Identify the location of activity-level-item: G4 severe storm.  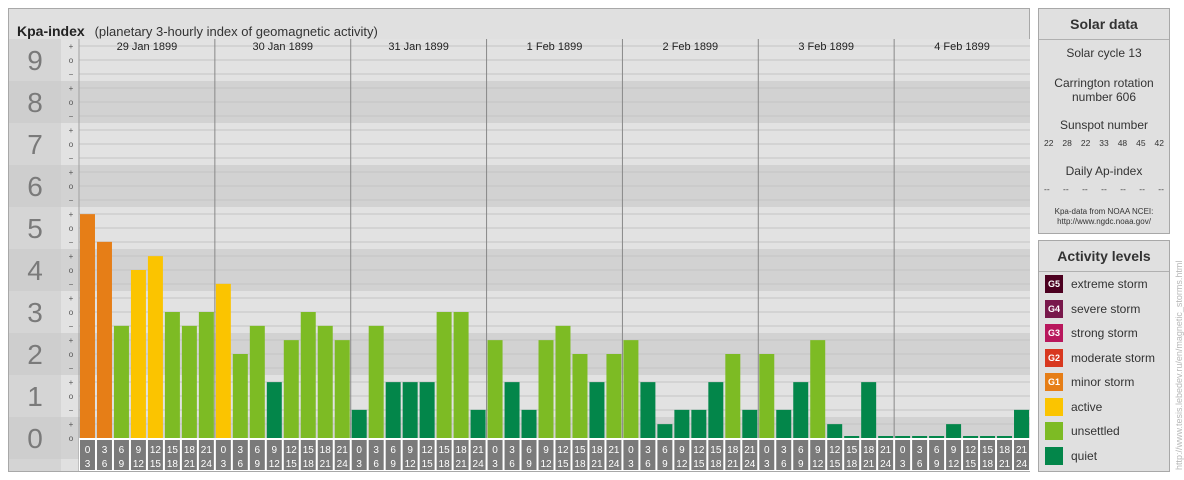
(1093, 308).